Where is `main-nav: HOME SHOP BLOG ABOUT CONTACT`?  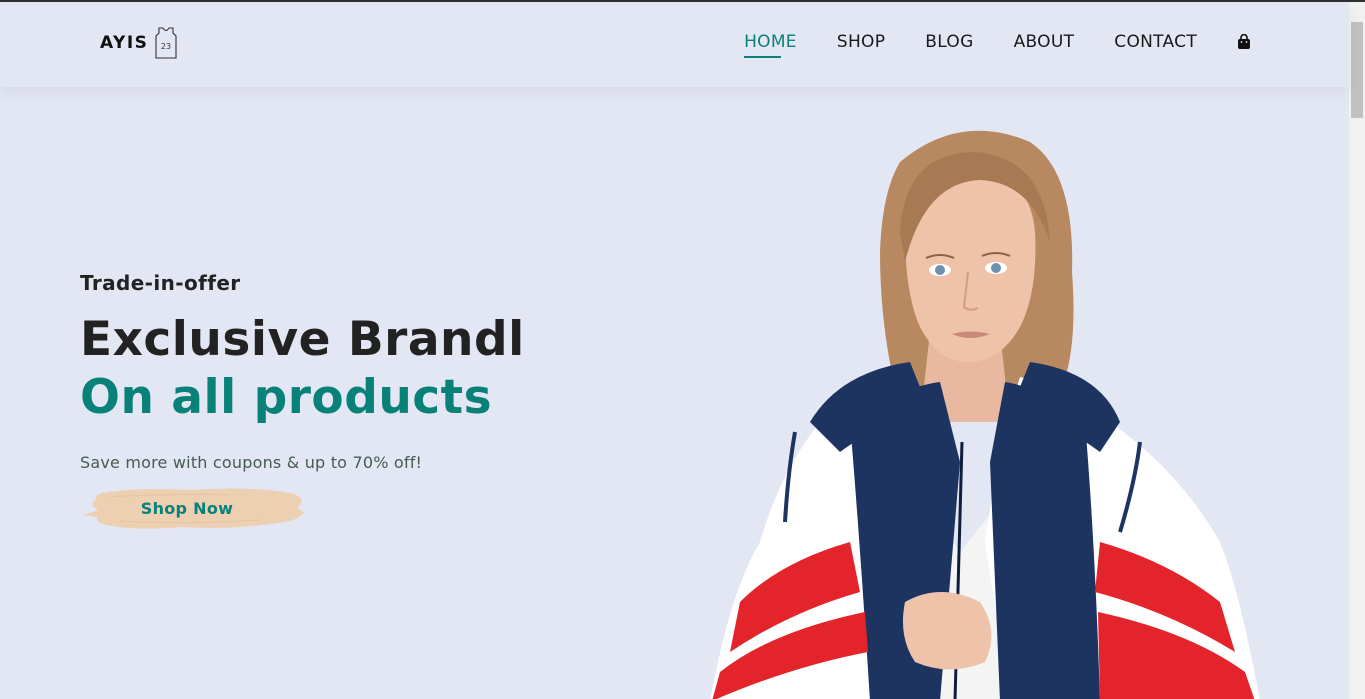 main-nav: HOME SHOP BLOG ABOUT CONTACT is located at coordinates (977, 44).